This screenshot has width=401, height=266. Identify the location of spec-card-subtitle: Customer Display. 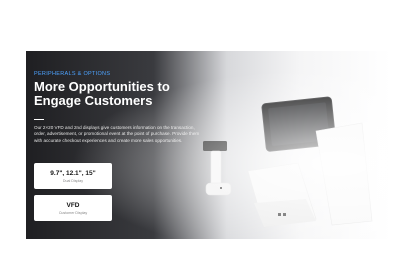
(73, 212).